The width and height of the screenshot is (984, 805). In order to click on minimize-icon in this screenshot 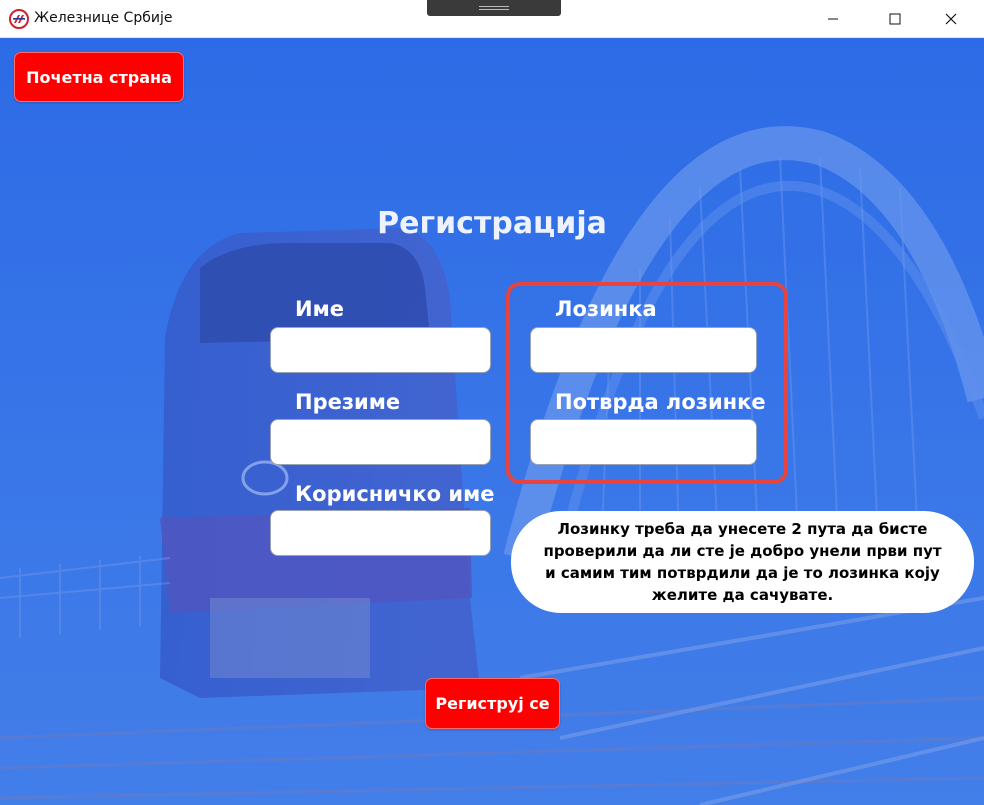, I will do `click(833, 19)`.